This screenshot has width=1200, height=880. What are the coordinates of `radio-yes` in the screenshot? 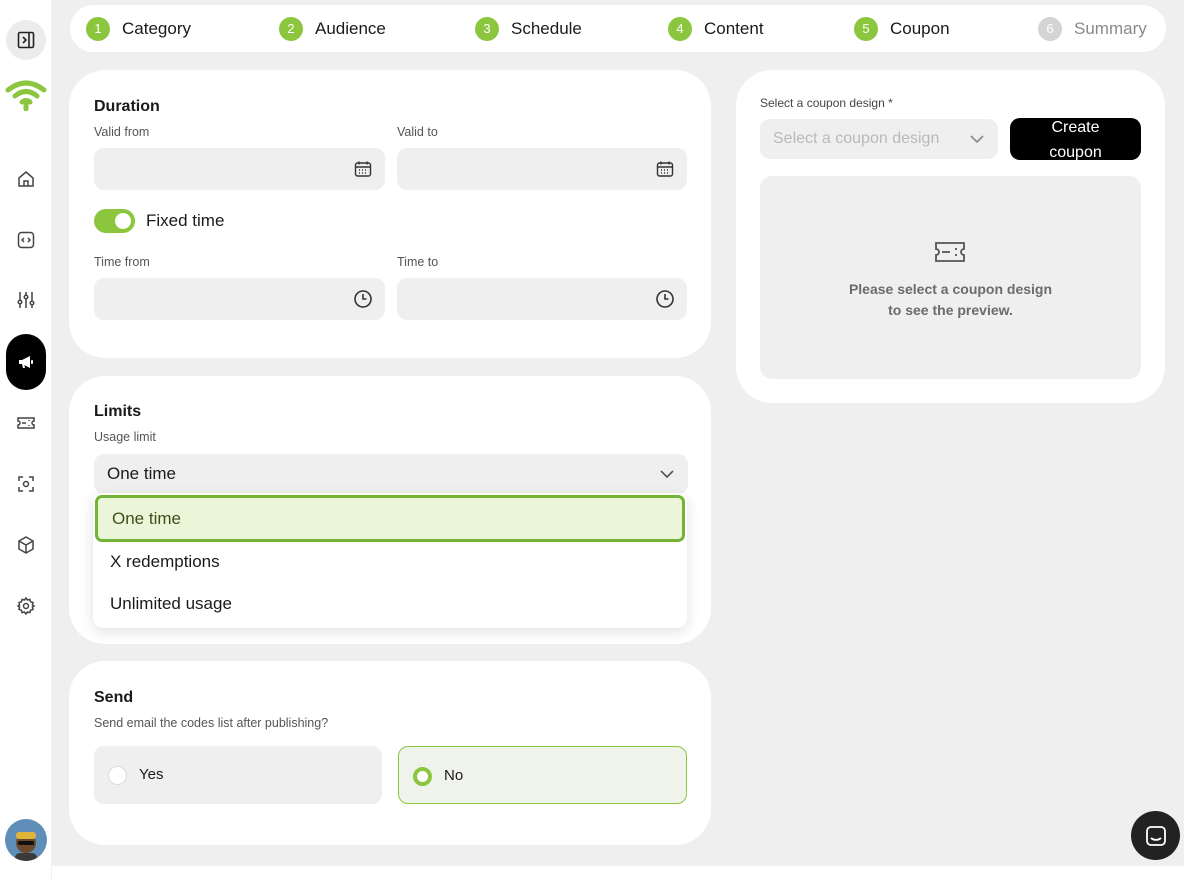 It's located at (117, 775).